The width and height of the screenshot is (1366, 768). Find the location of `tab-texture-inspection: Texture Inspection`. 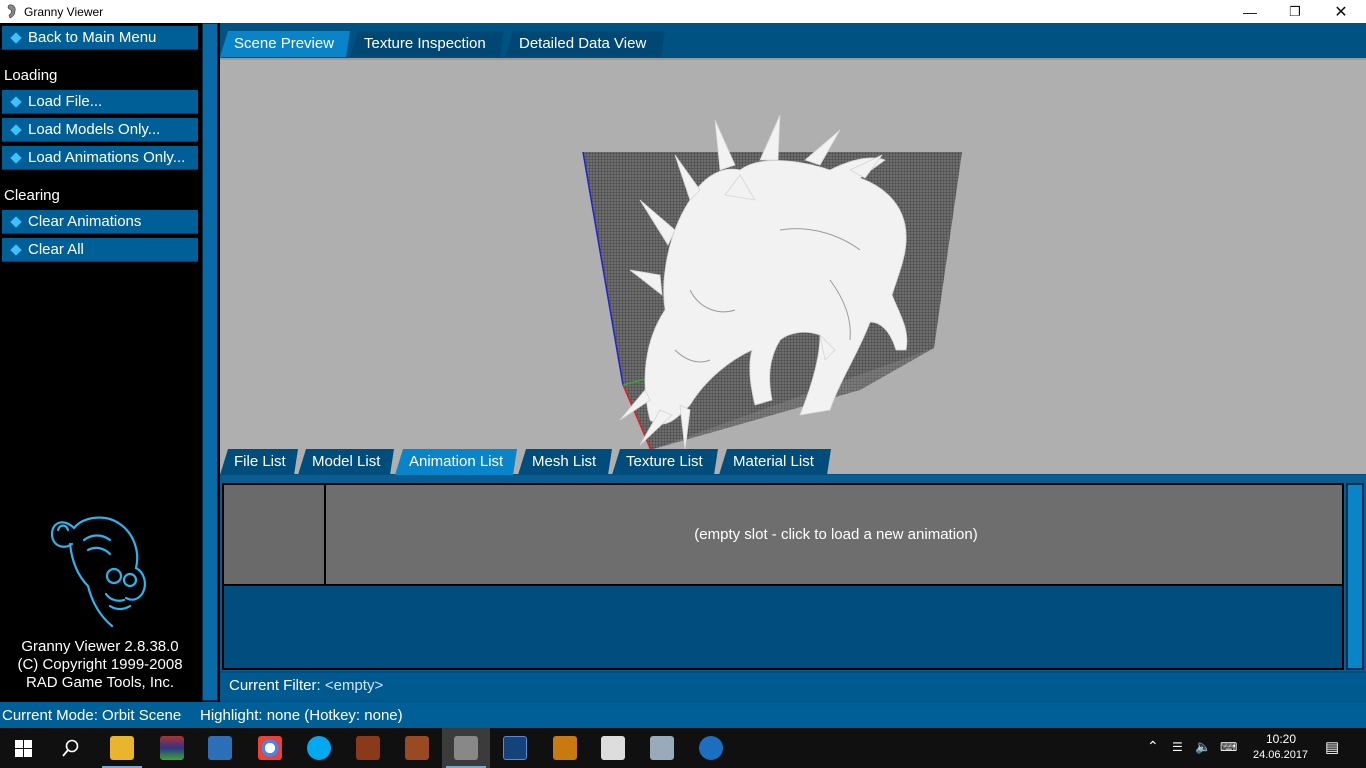

tab-texture-inspection: Texture Inspection is located at coordinates (427, 44).